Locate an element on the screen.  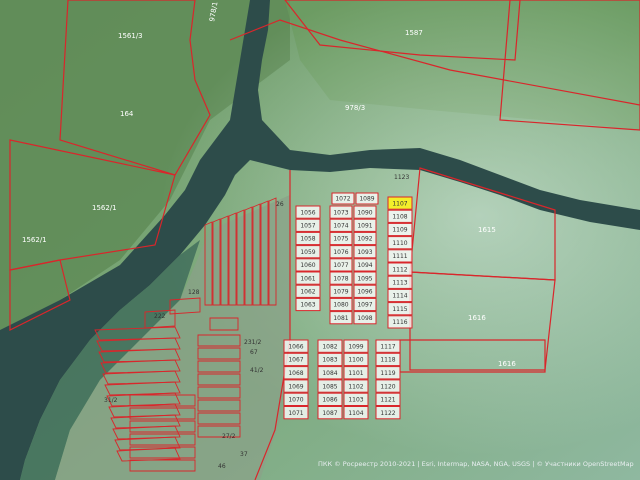
plot-number: 1095 is located at coordinates (364, 278).